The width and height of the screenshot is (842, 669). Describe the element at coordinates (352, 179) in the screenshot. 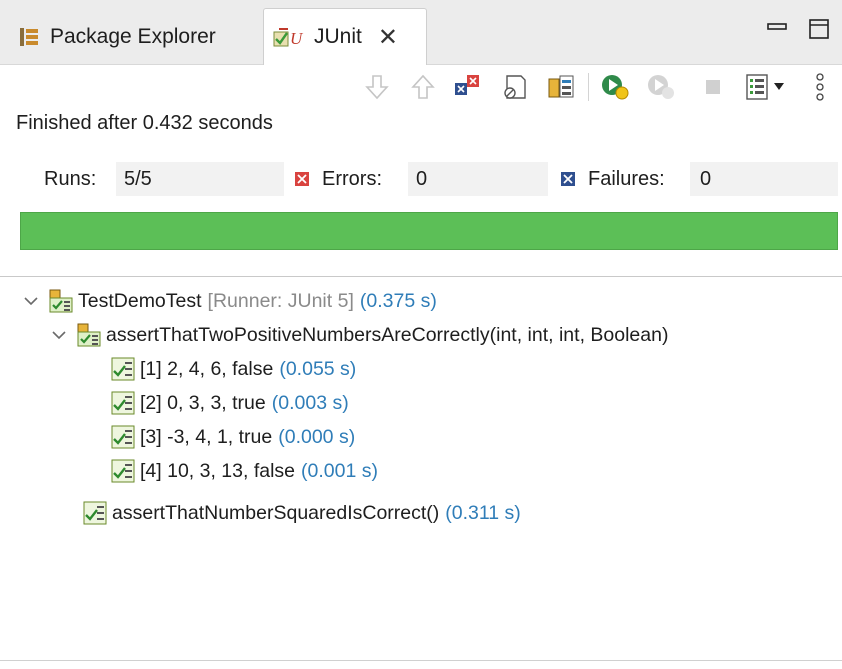

I see `errors-label: Errors:` at that location.